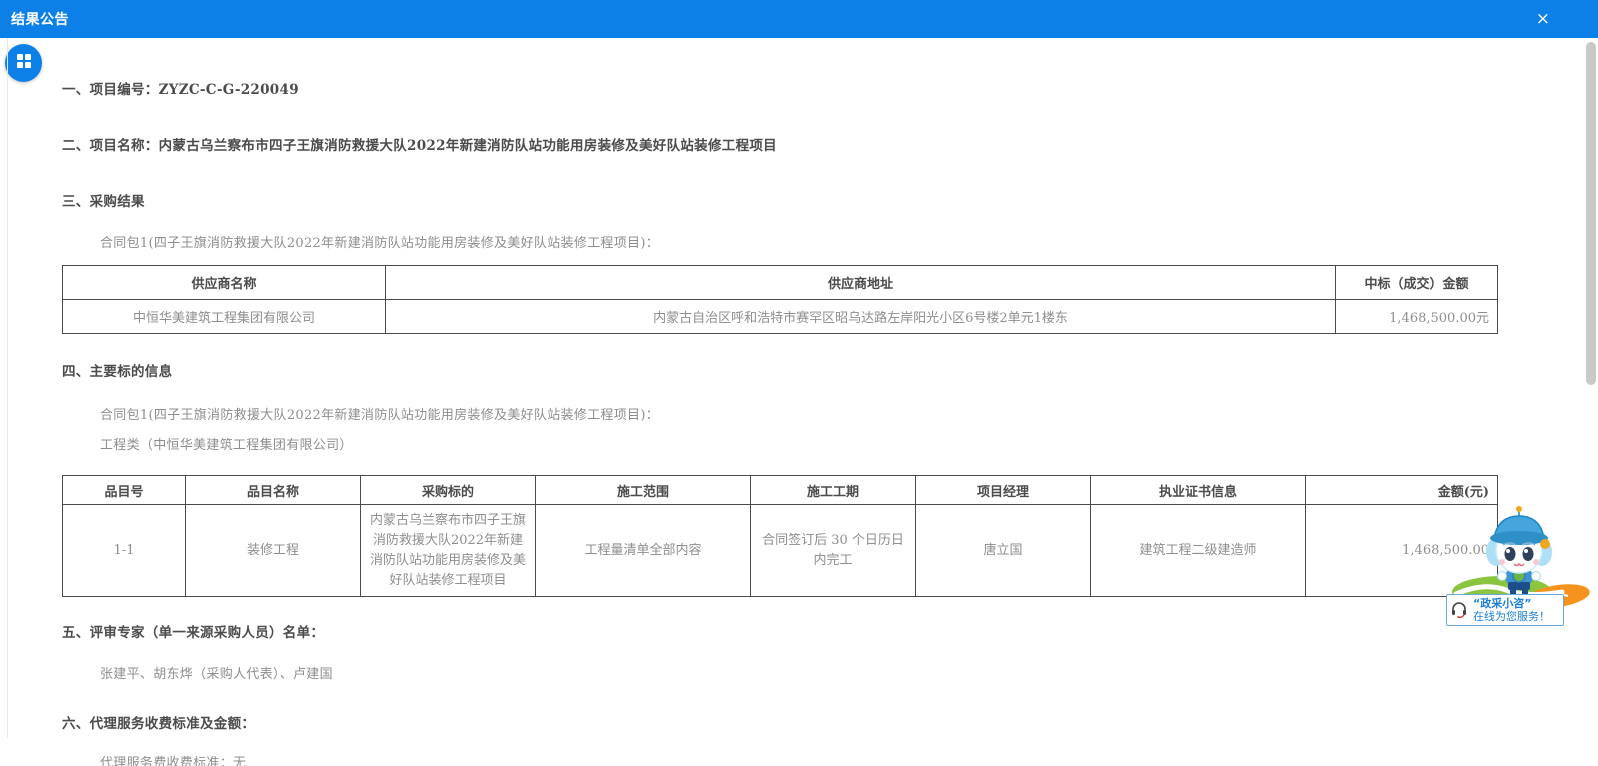  Describe the element at coordinates (1591, 402) in the screenshot. I see `scrollbar-track` at that location.